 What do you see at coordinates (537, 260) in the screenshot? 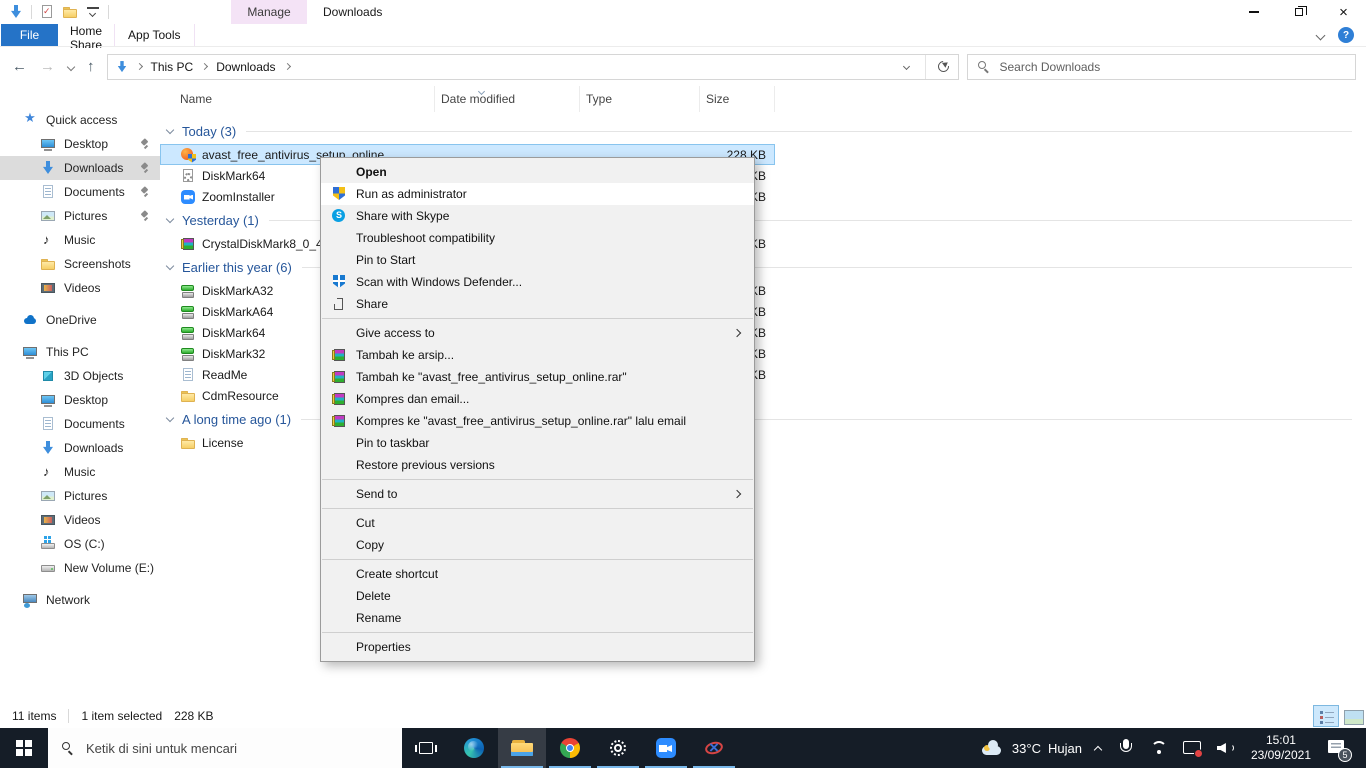
I see `context-menu-item: Pin to Start` at bounding box center [537, 260].